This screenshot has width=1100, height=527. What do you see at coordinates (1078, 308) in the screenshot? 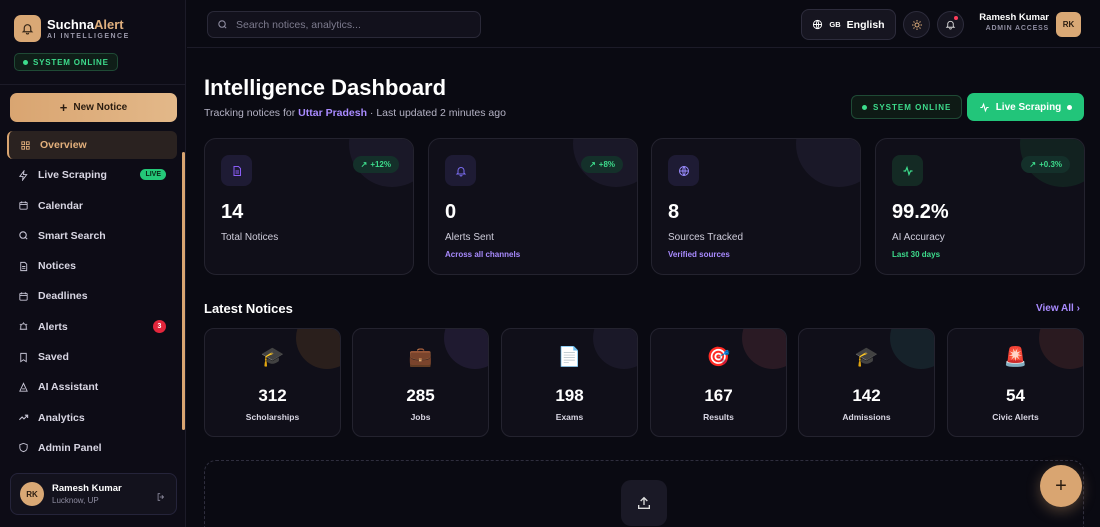
I see `chevron-right-icon: ›` at bounding box center [1078, 308].